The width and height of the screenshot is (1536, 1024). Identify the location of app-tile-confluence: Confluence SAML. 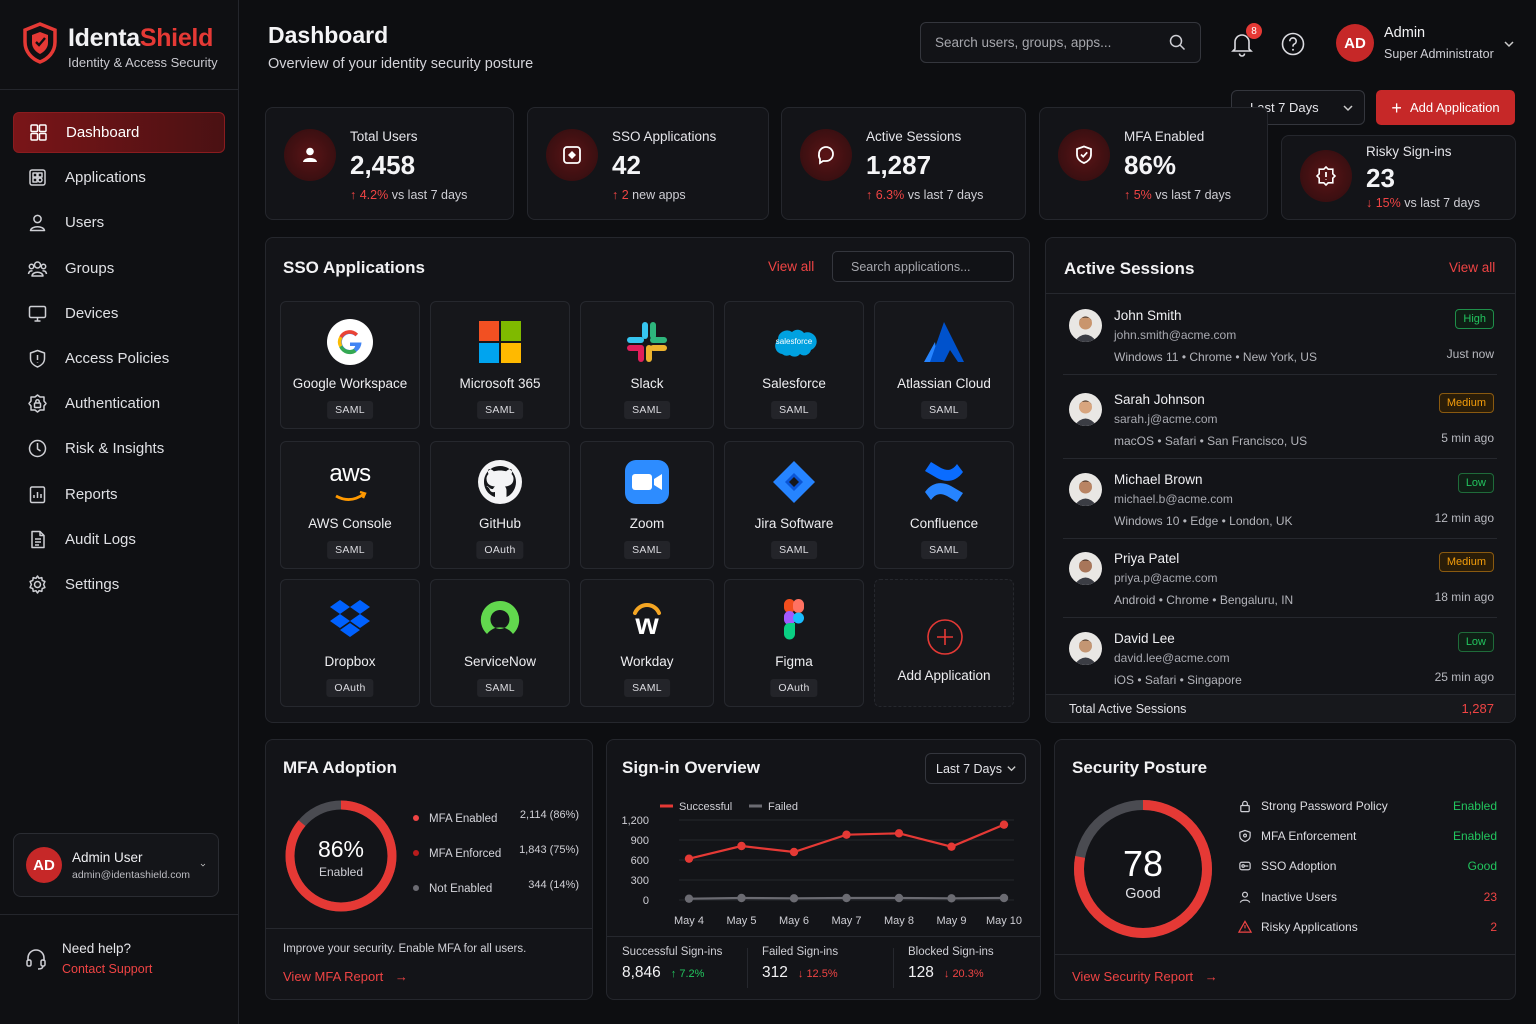
(944, 505).